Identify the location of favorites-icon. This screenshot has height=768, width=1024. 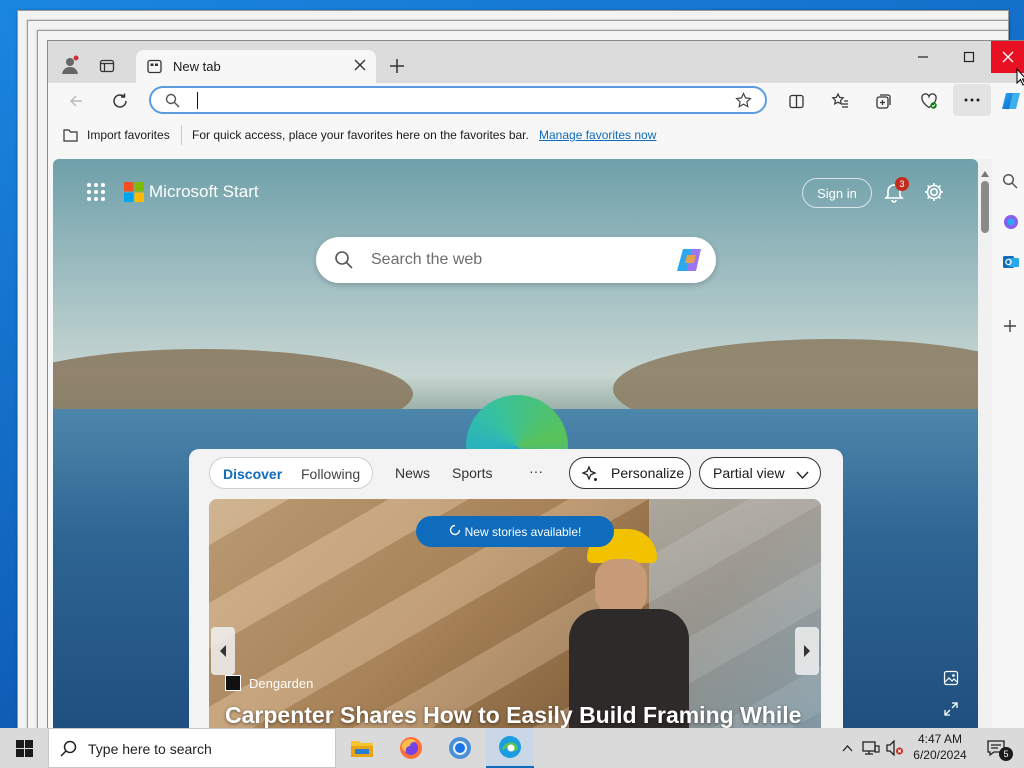
(840, 101).